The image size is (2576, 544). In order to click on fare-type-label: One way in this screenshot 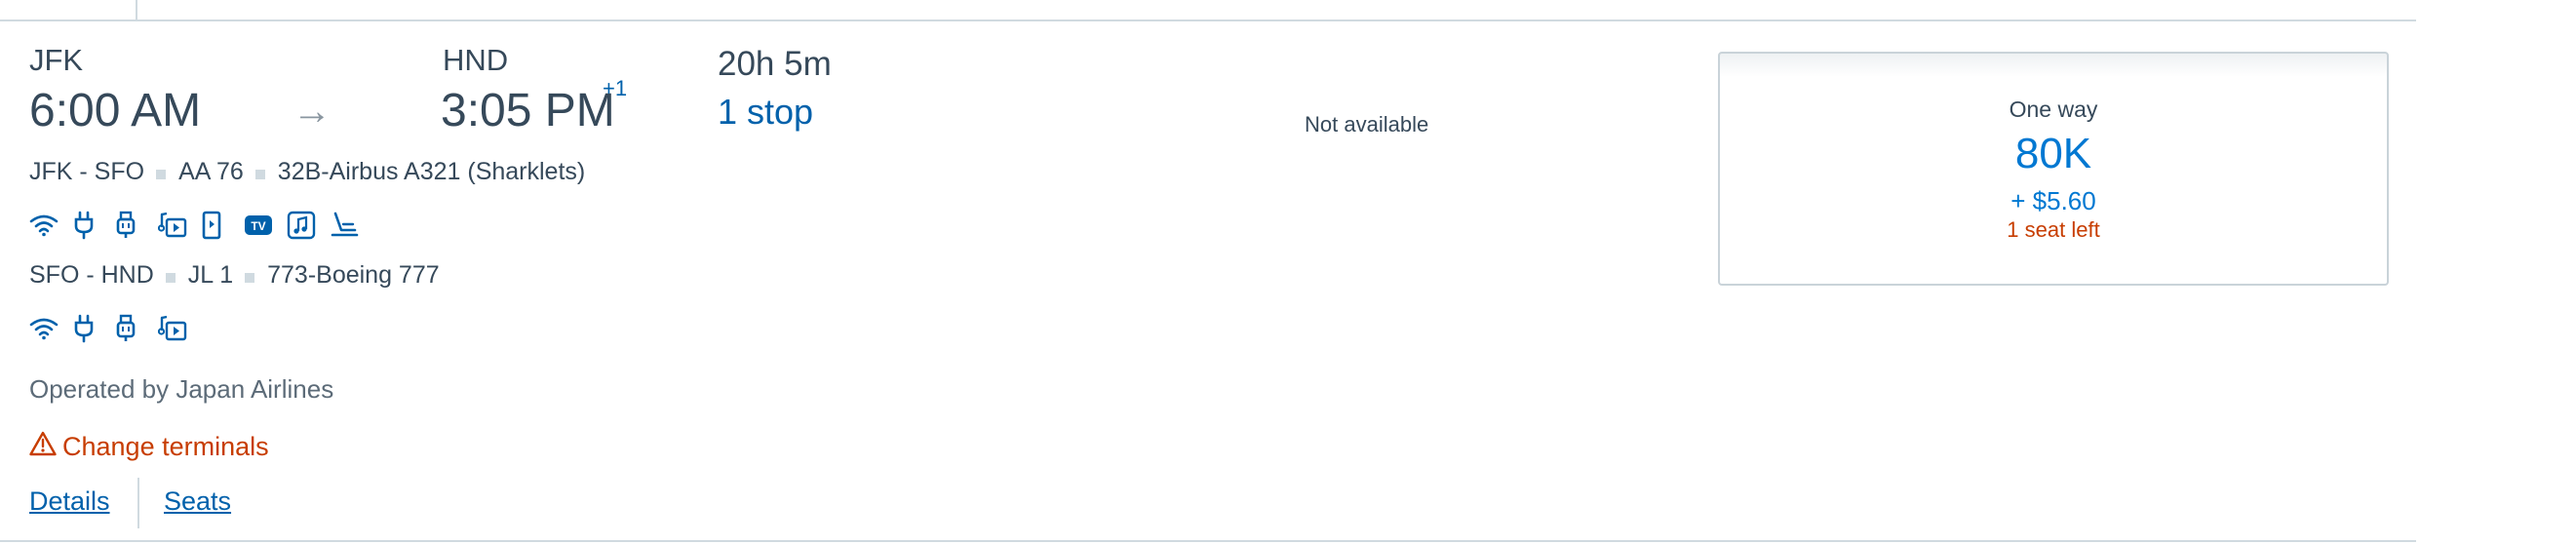, I will do `click(2053, 109)`.